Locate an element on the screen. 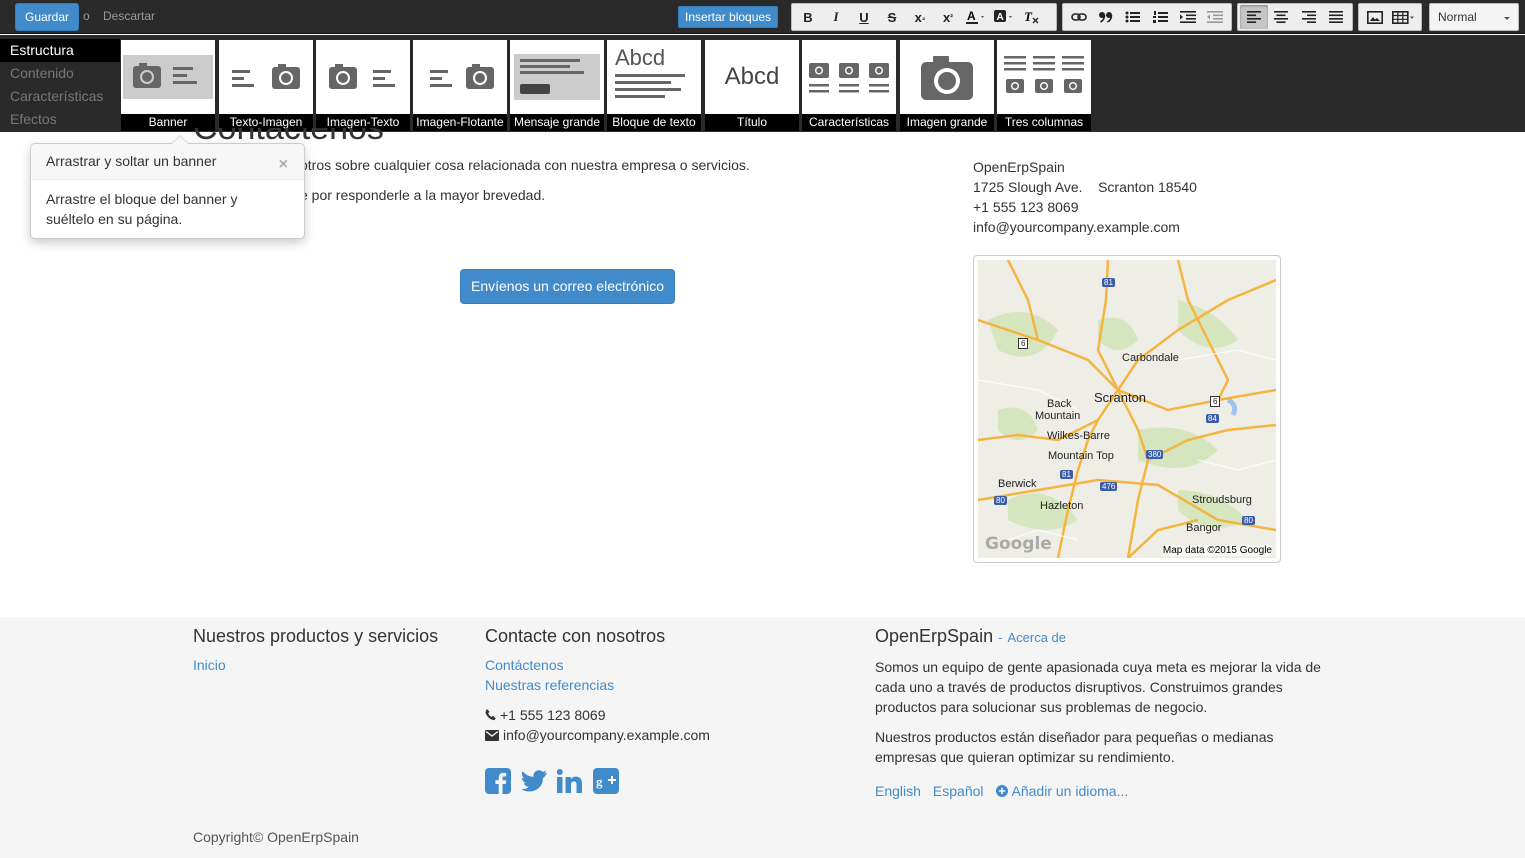 The width and height of the screenshot is (1525, 858). bullet-list-icon is located at coordinates (1133, 17).